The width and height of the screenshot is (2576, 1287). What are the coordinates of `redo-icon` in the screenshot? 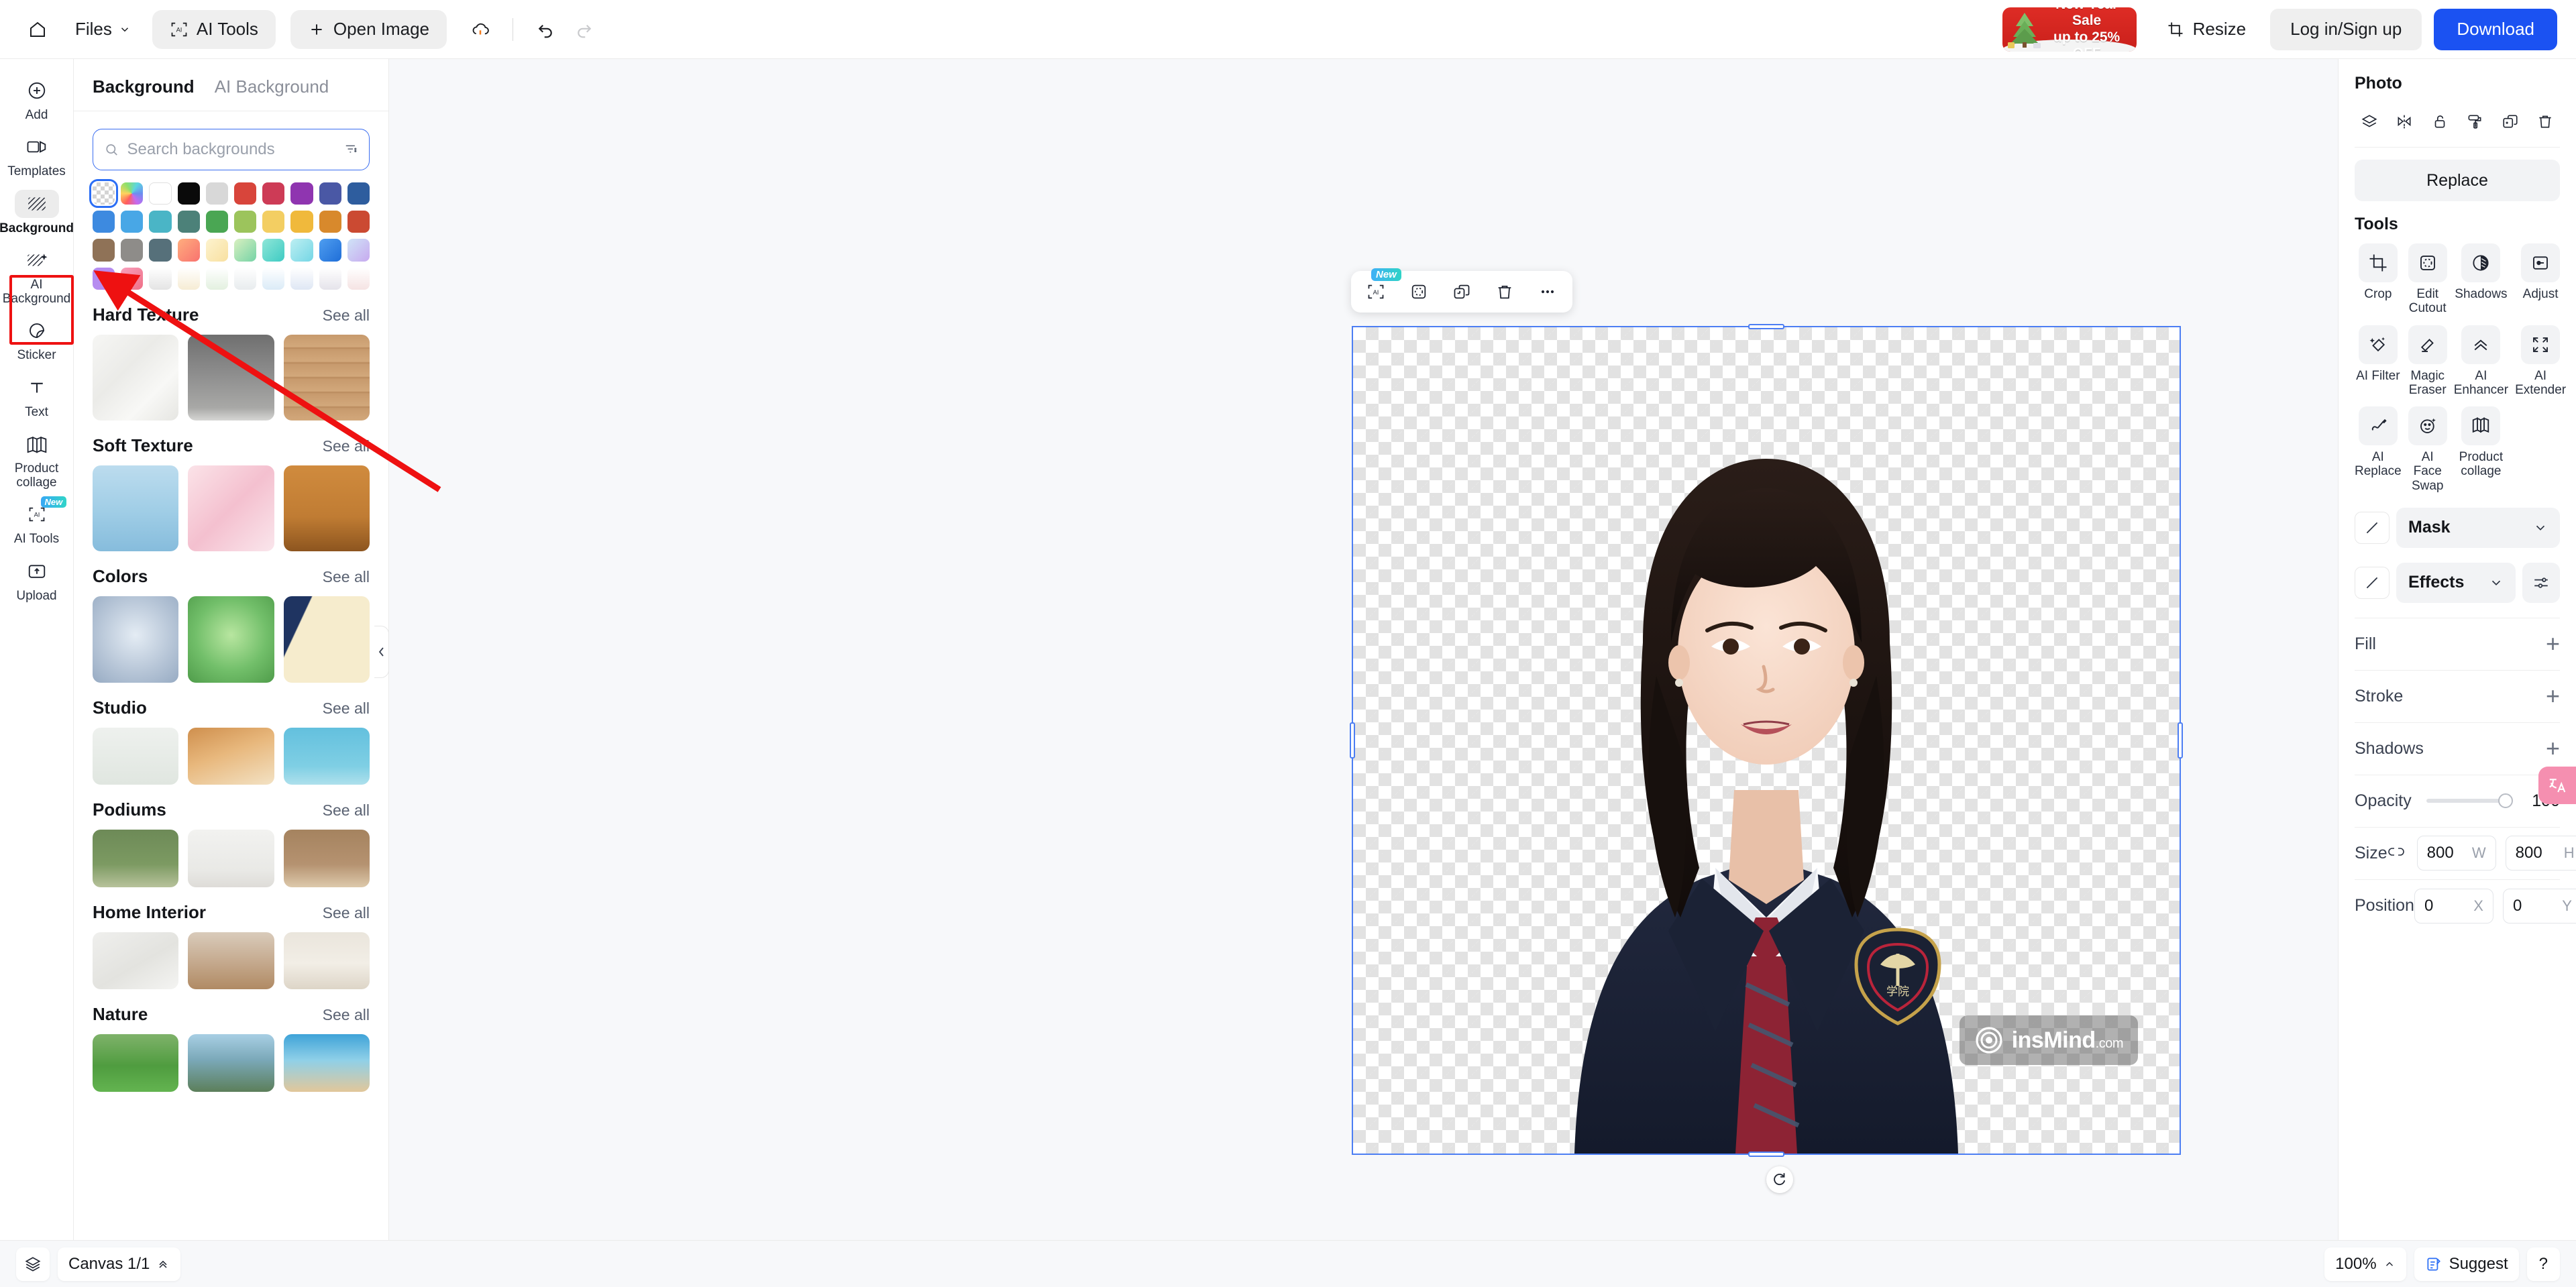 It's located at (584, 29).